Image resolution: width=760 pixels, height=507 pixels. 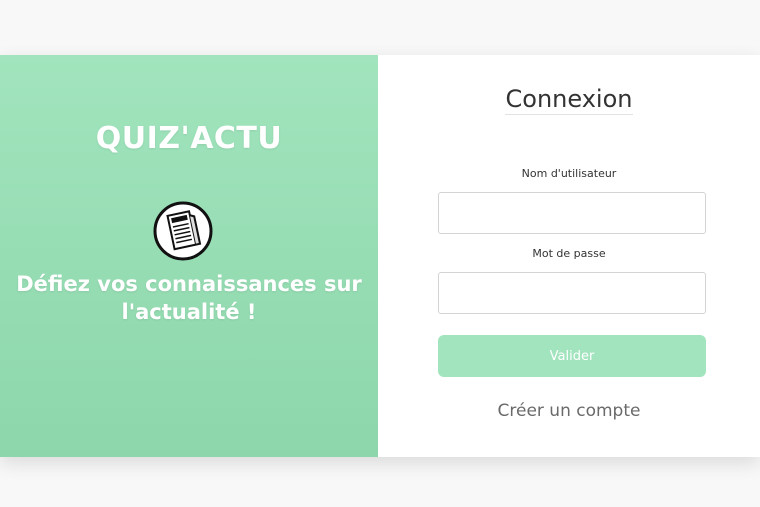 What do you see at coordinates (569, 411) in the screenshot?
I see `create-account-link: Créer un compte` at bounding box center [569, 411].